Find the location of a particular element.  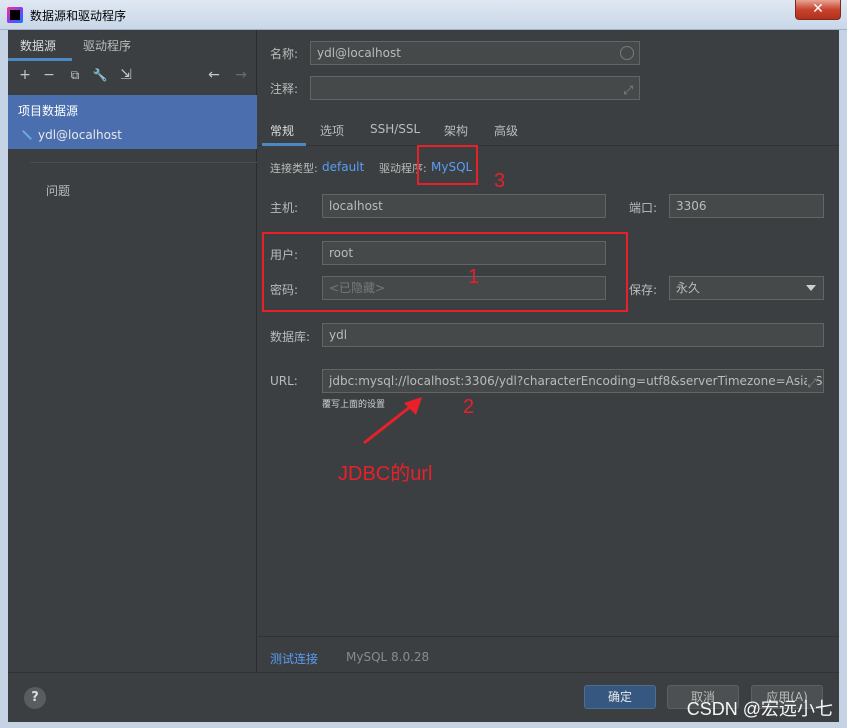

annotation-box-credentials is located at coordinates (445, 272).